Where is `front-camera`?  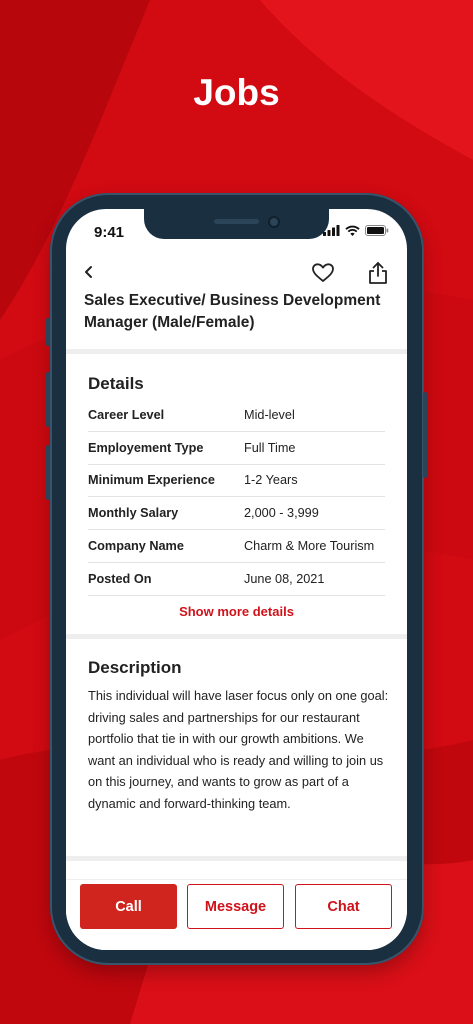
front-camera is located at coordinates (274, 222).